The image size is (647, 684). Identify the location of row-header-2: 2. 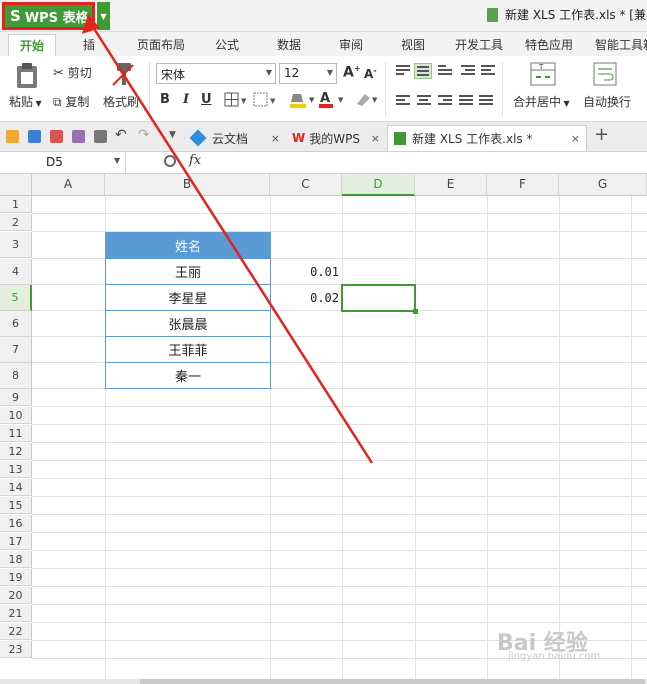
(16, 222).